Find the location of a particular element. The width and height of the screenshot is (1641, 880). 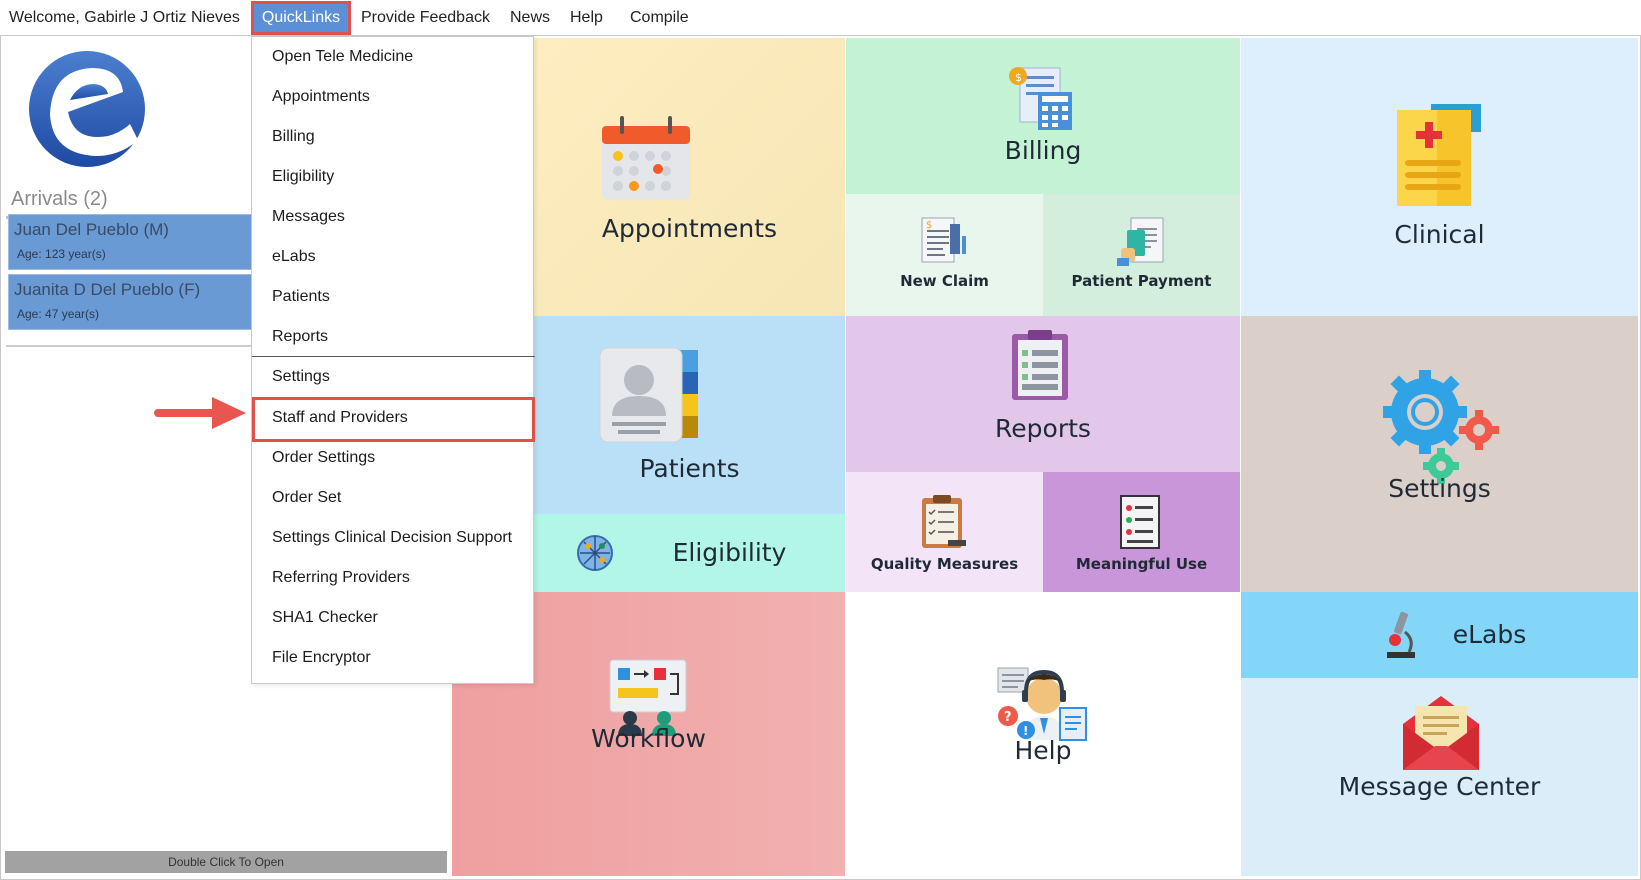

patient-payment-icon is located at coordinates (1140, 241).